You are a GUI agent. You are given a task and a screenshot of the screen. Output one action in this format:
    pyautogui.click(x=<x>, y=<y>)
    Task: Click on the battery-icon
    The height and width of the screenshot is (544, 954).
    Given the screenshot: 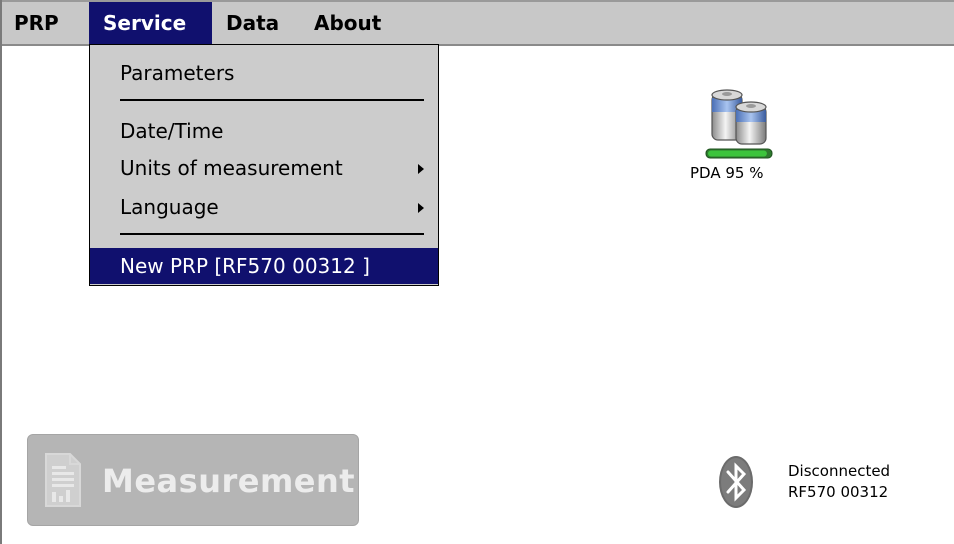 What is the action you would take?
    pyautogui.click(x=740, y=125)
    